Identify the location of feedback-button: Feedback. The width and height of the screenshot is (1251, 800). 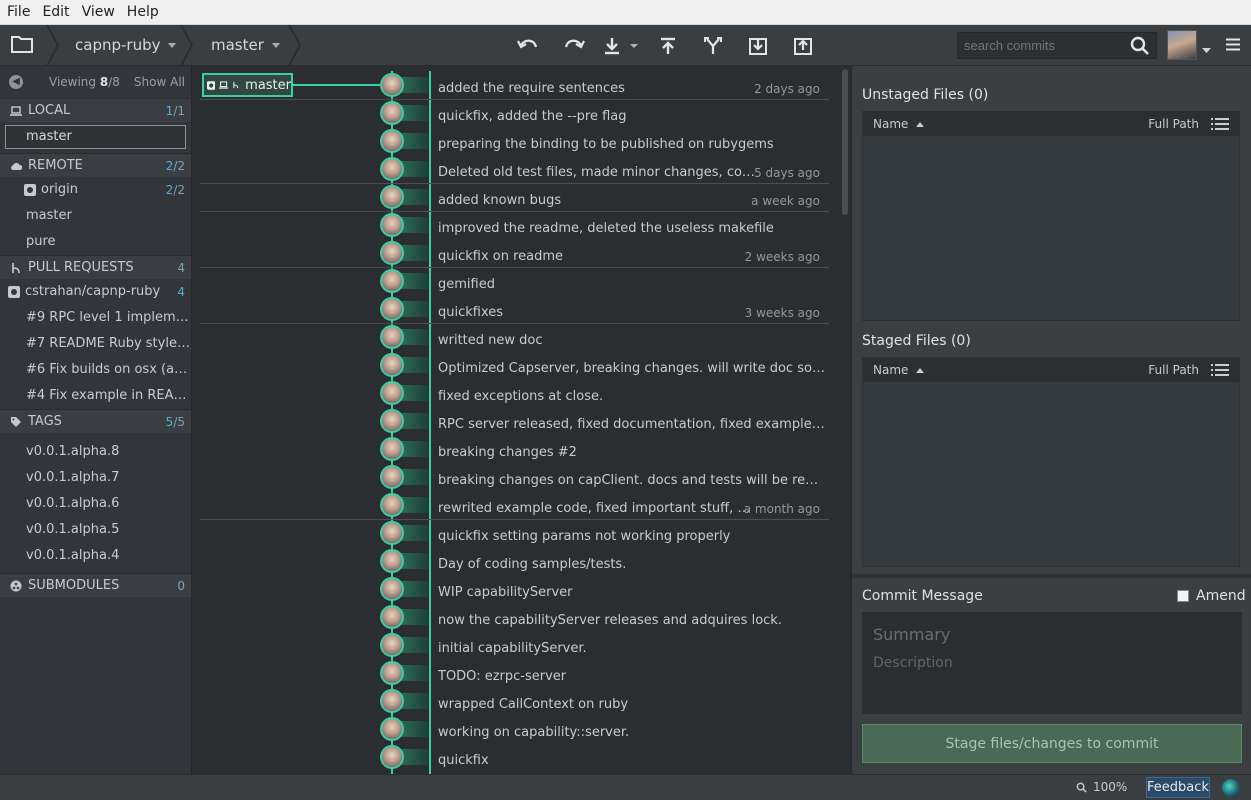
(1178, 787).